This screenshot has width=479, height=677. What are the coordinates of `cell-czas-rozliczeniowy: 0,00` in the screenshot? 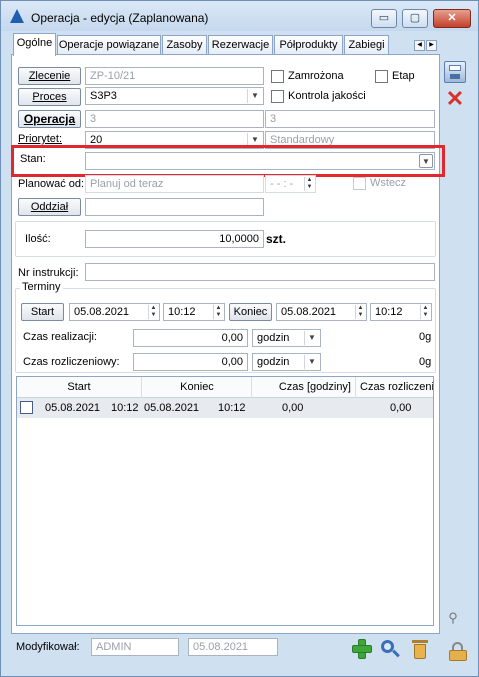 It's located at (401, 408).